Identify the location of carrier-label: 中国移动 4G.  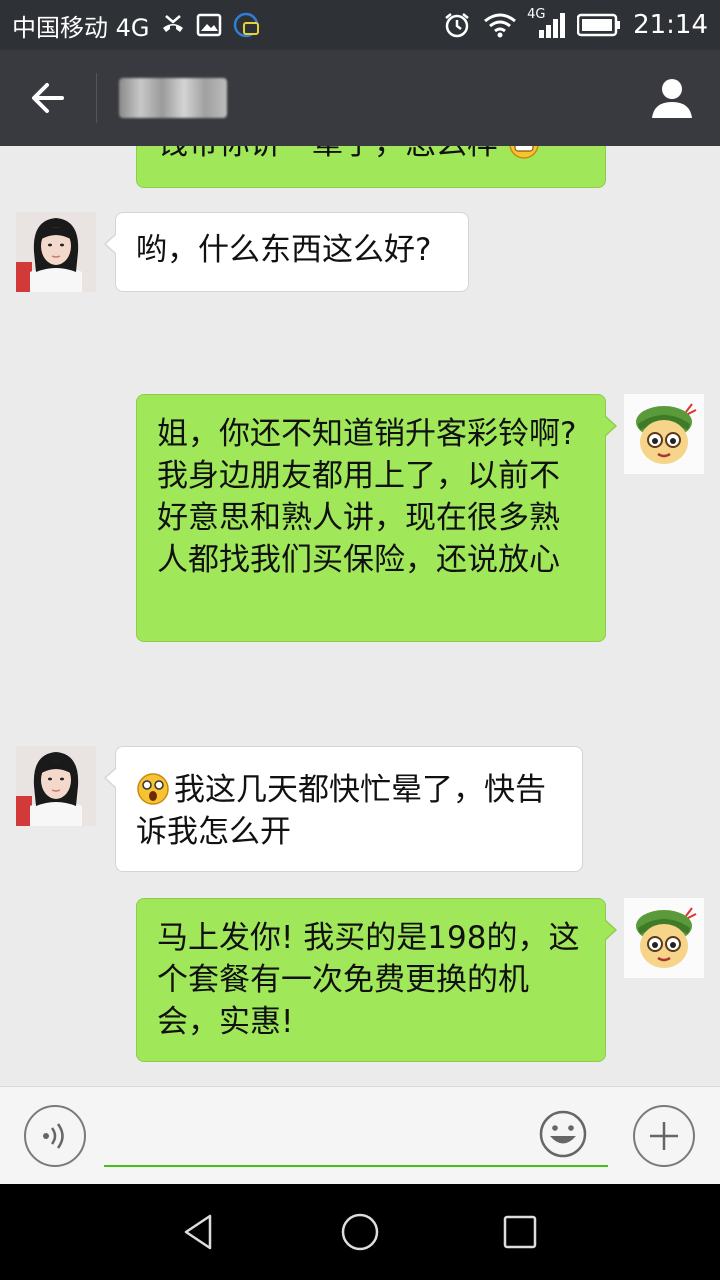
(81, 27).